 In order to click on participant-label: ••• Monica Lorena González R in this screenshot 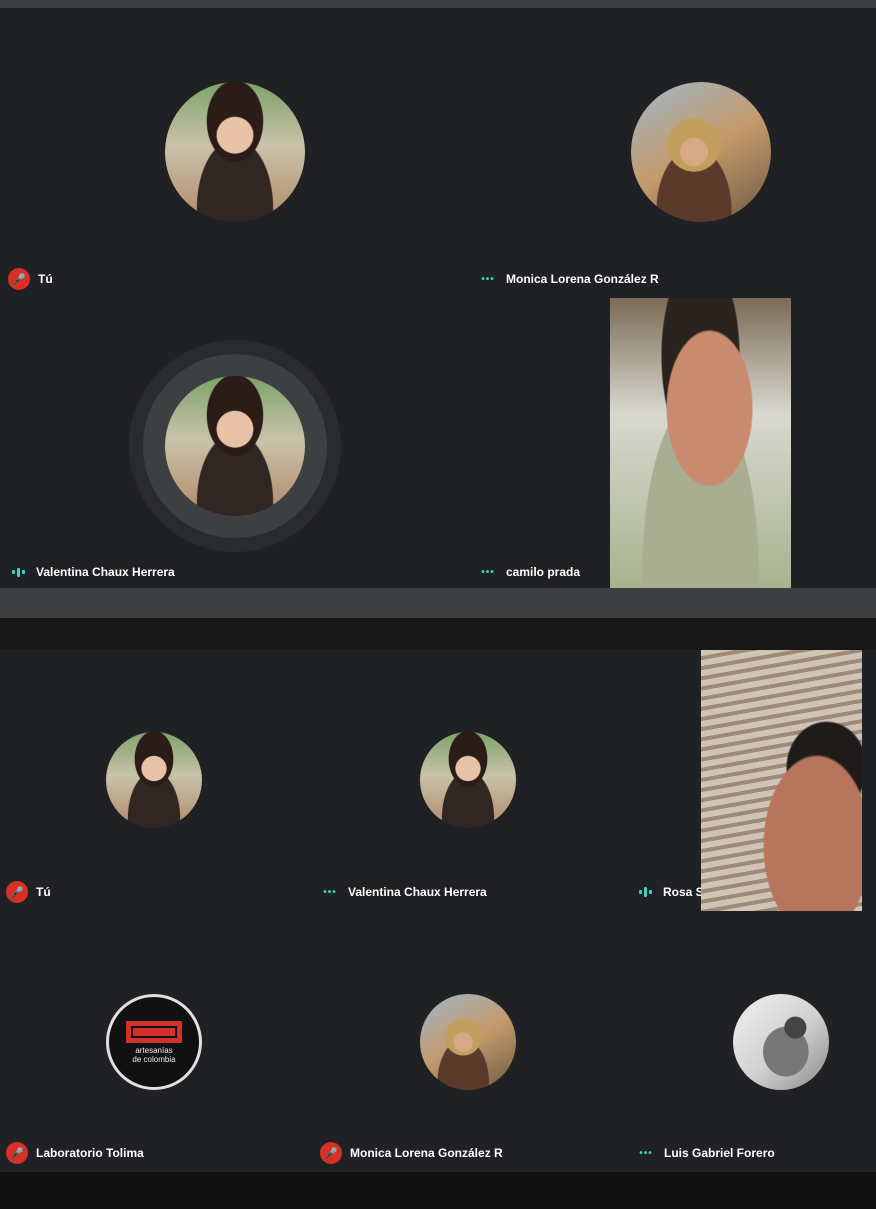, I will do `click(568, 279)`.